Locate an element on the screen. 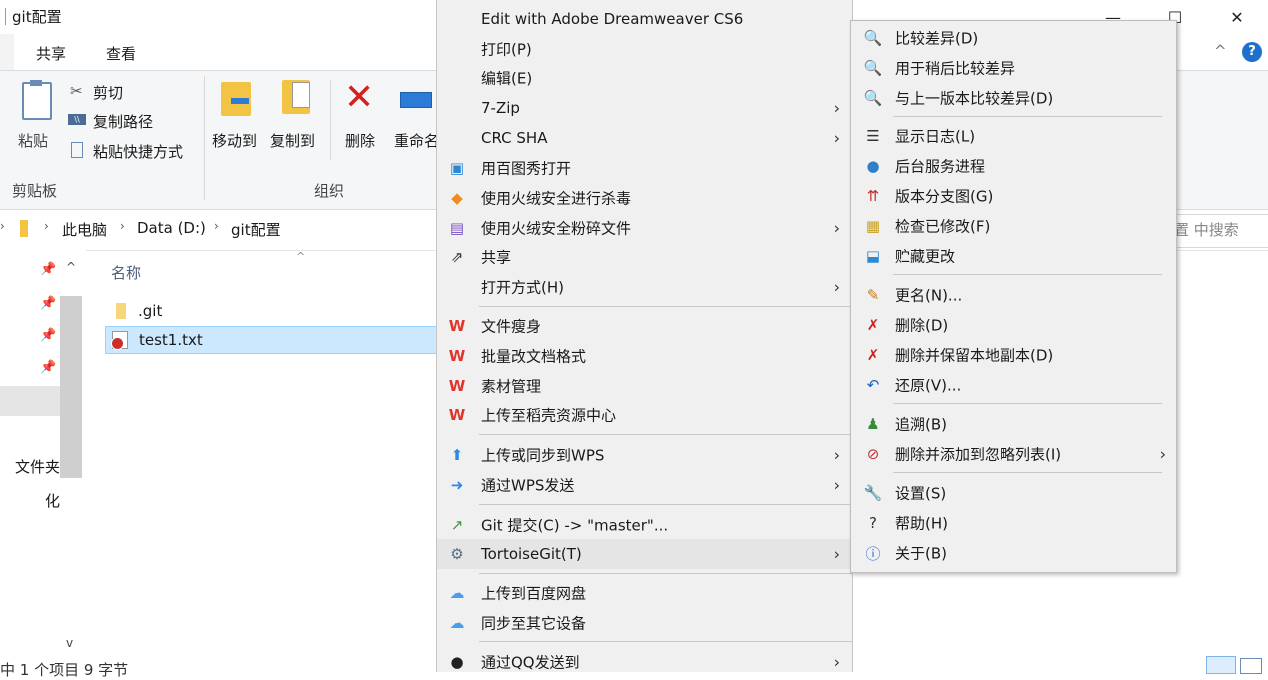  menu-item: 🔍 比较差异(D) is located at coordinates (1013, 38).